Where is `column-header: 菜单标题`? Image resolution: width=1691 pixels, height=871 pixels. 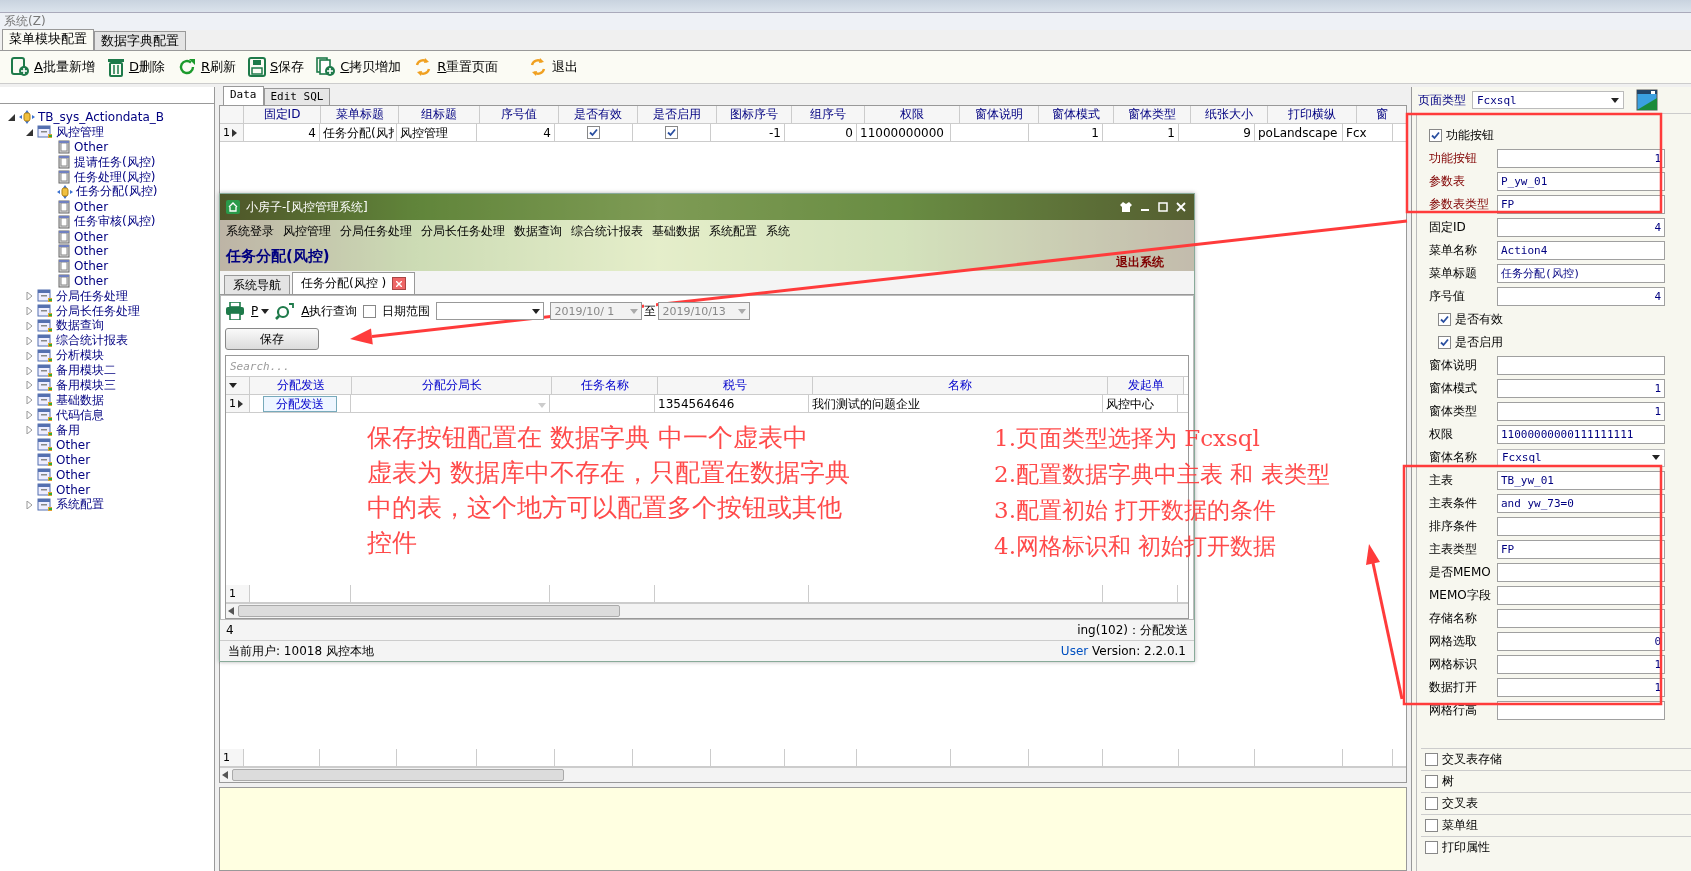 column-header: 菜单标题 is located at coordinates (360, 114).